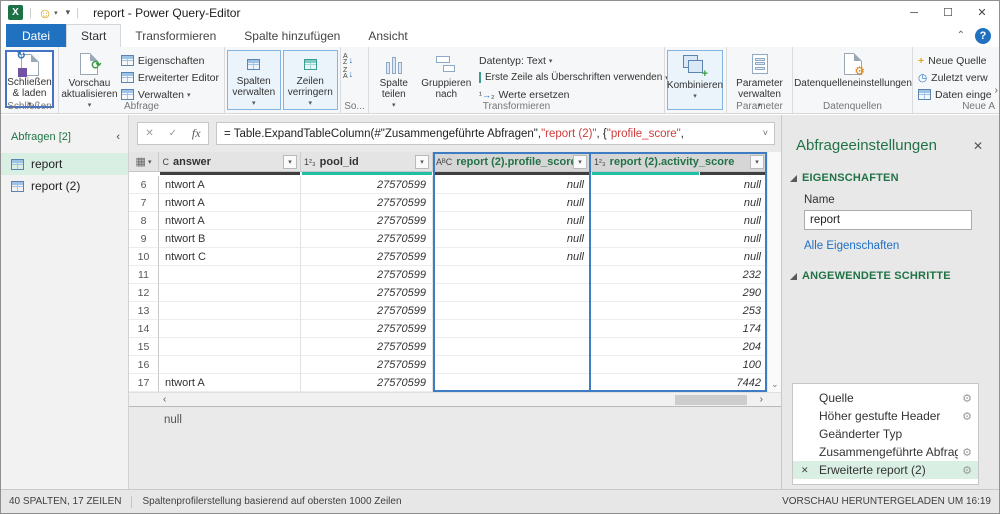 This screenshot has height=514, width=1000. What do you see at coordinates (144, 221) in the screenshot?
I see `row-number: 8` at bounding box center [144, 221].